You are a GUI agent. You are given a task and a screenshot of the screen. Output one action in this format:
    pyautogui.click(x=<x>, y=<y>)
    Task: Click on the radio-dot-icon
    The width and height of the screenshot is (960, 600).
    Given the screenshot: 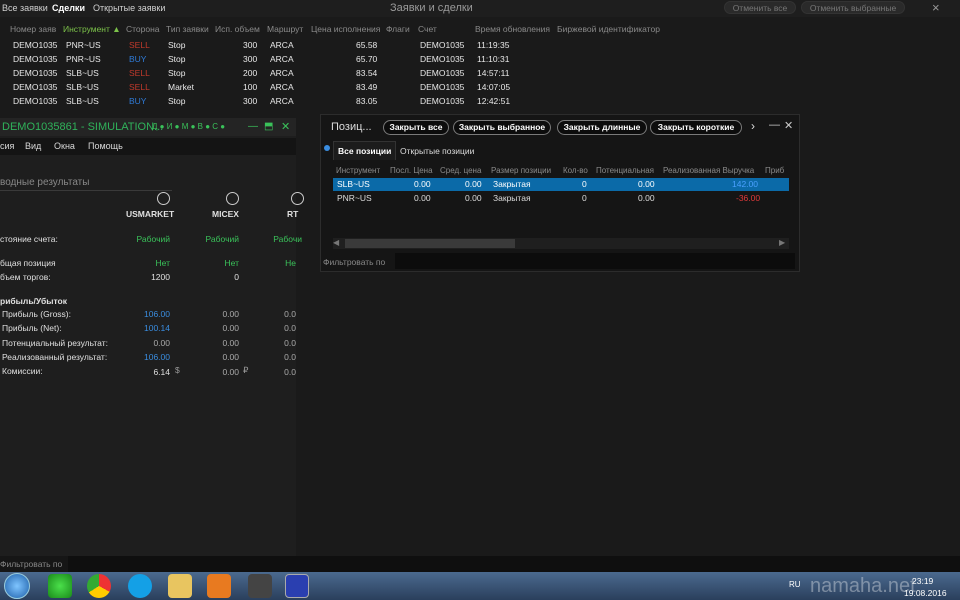 What is the action you would take?
    pyautogui.click(x=327, y=148)
    